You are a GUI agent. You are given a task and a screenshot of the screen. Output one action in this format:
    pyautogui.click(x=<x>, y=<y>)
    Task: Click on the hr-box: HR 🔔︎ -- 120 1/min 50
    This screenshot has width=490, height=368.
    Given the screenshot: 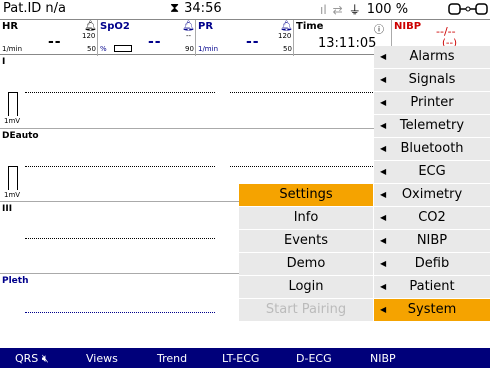 What is the action you would take?
    pyautogui.click(x=49, y=38)
    